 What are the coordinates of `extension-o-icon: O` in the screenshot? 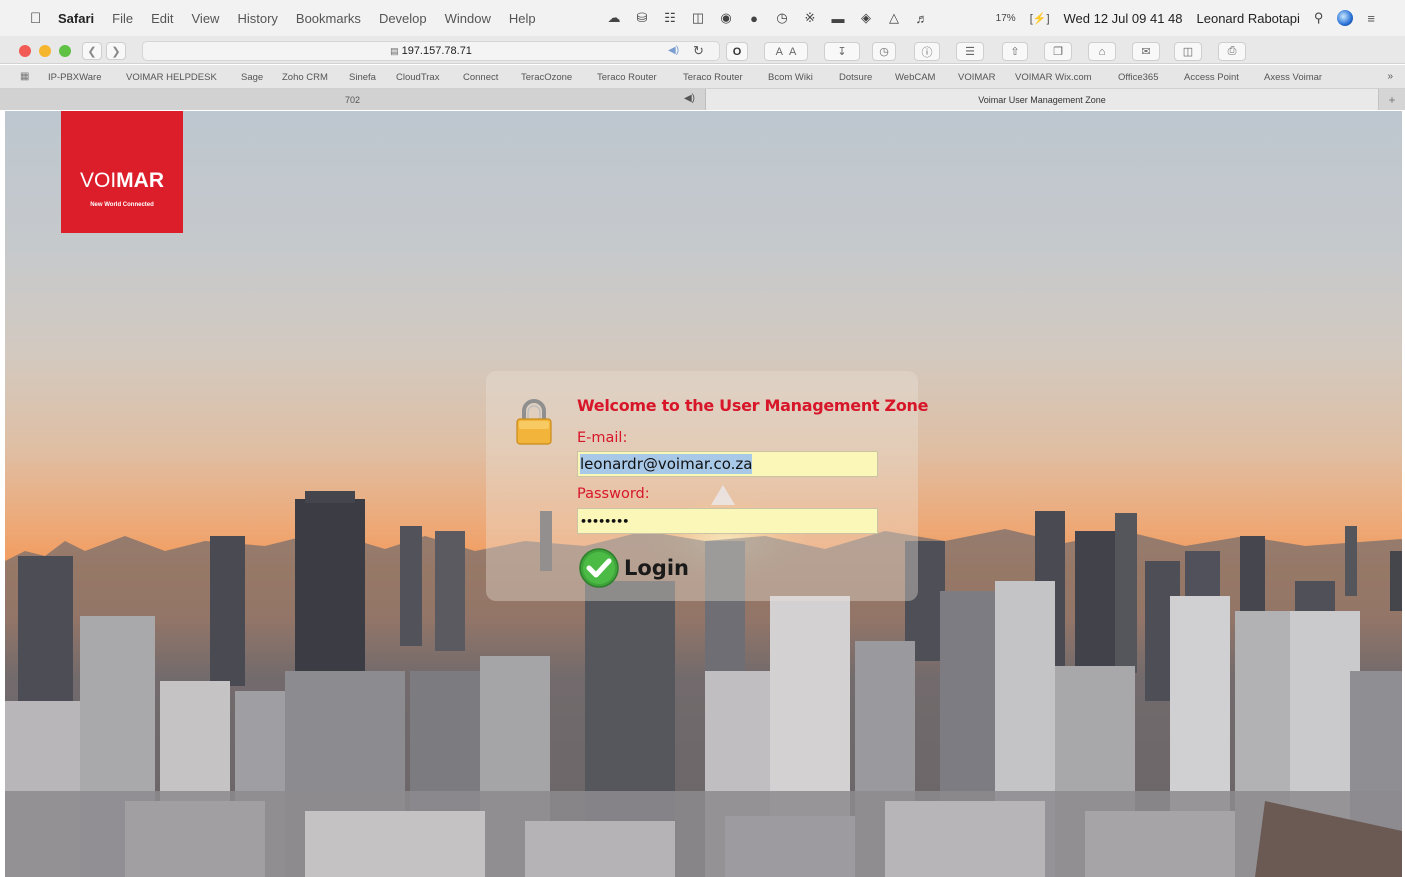 It's located at (737, 51).